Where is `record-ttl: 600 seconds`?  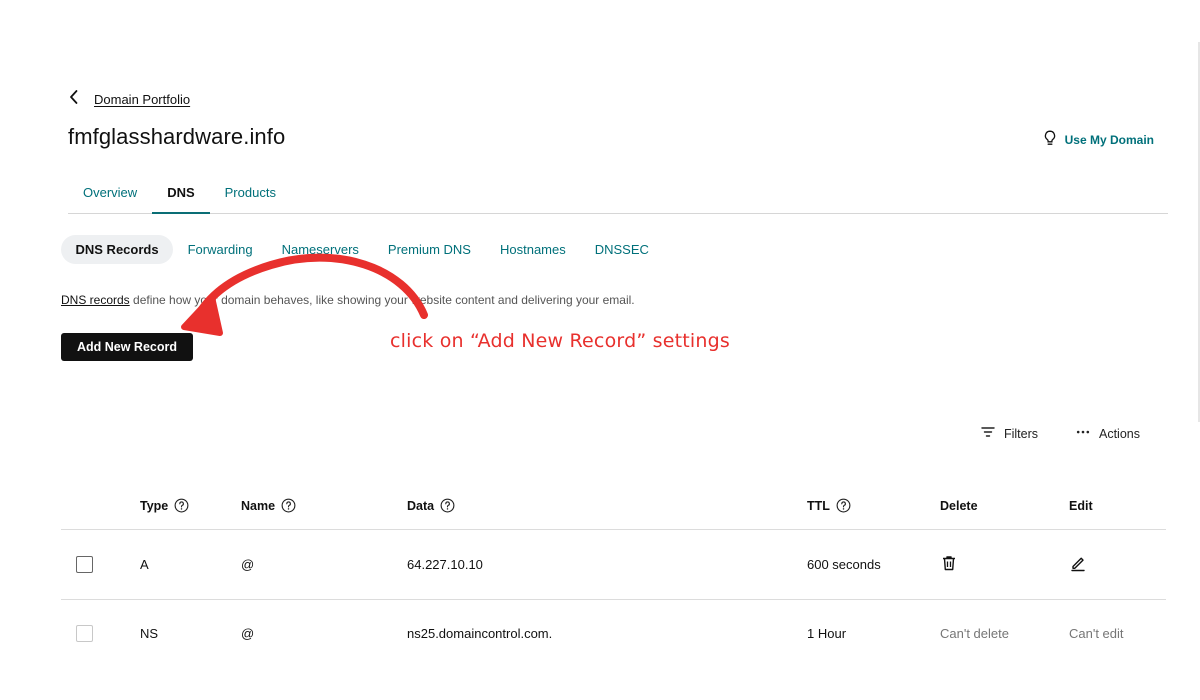
record-ttl: 600 seconds is located at coordinates (844, 564).